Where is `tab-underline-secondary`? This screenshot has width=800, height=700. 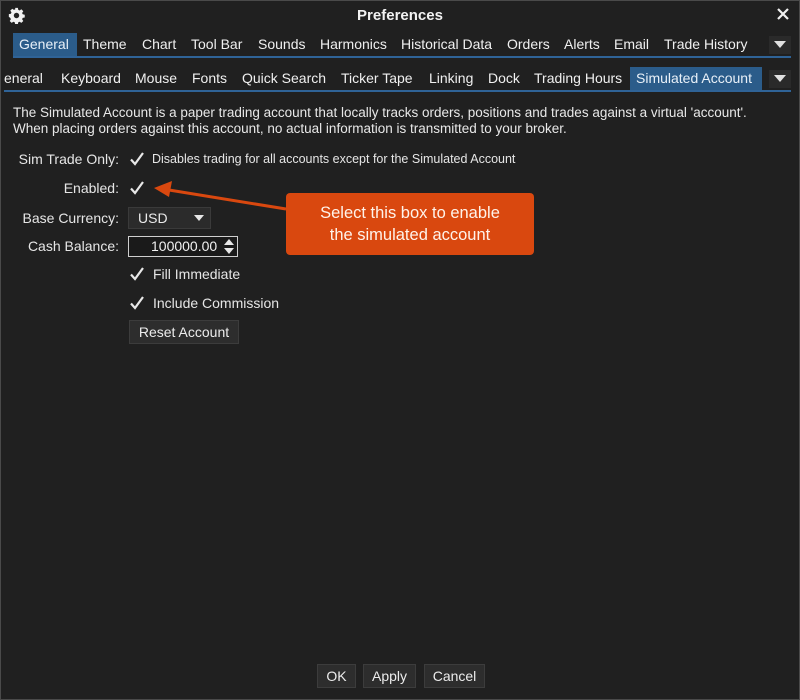
tab-underline-secondary is located at coordinates (397, 91).